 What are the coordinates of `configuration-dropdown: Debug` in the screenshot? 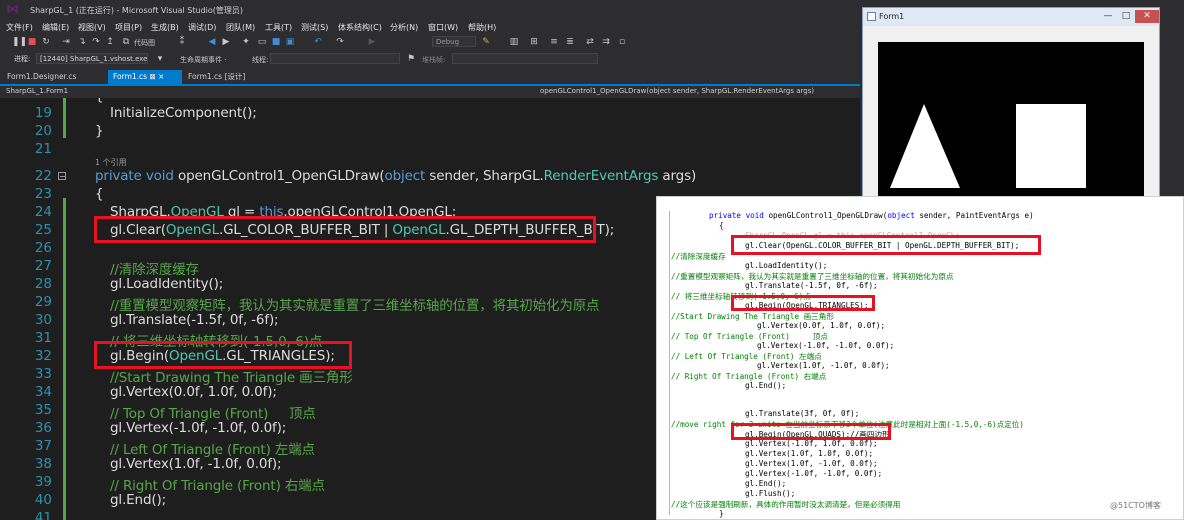 It's located at (454, 41).